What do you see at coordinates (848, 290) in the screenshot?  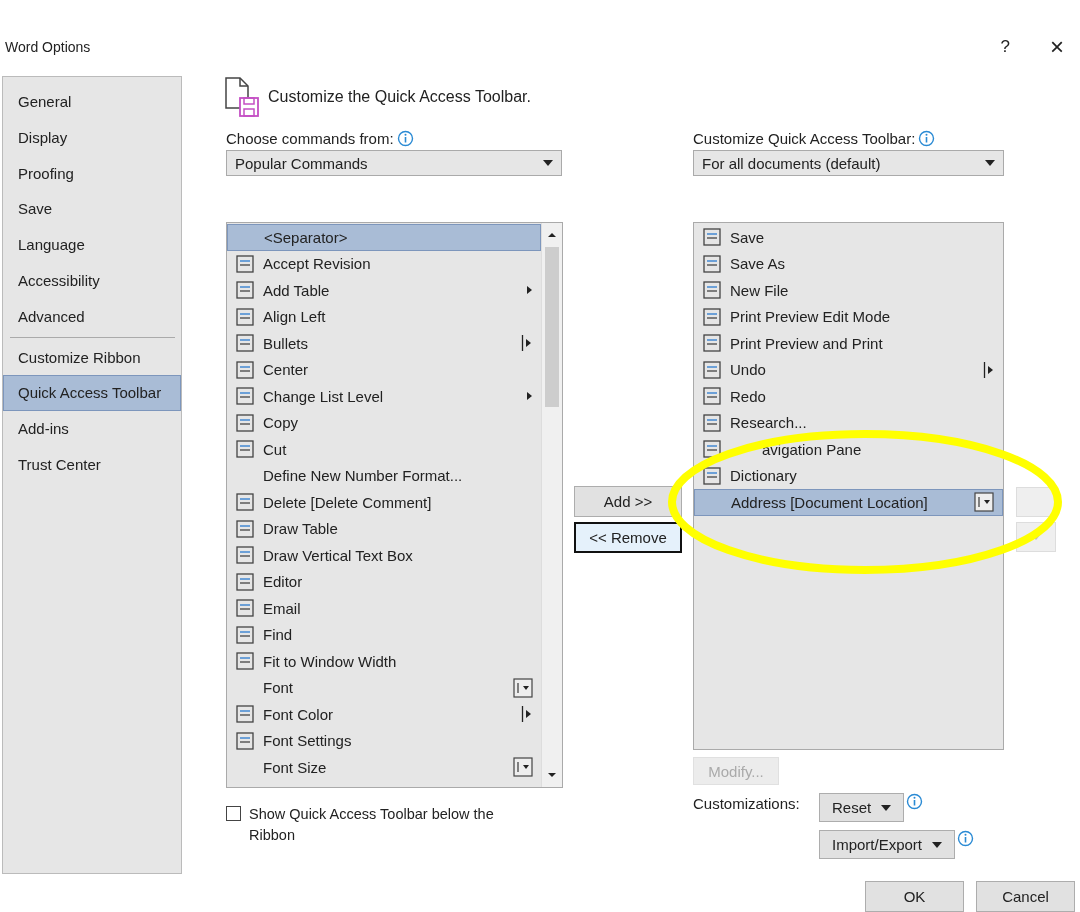 I see `command-item: New File` at bounding box center [848, 290].